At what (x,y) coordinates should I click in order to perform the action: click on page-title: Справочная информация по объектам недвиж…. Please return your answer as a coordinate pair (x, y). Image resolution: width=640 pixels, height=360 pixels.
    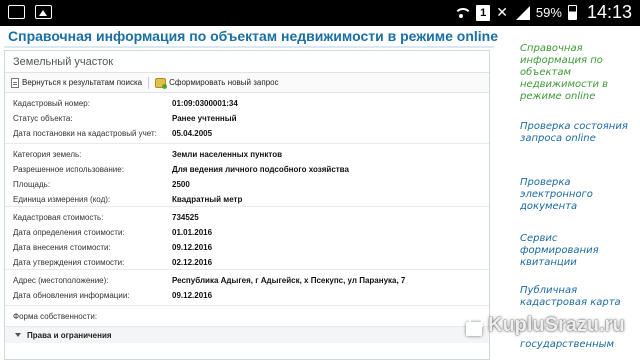
    Looking at the image, I should click on (253, 36).